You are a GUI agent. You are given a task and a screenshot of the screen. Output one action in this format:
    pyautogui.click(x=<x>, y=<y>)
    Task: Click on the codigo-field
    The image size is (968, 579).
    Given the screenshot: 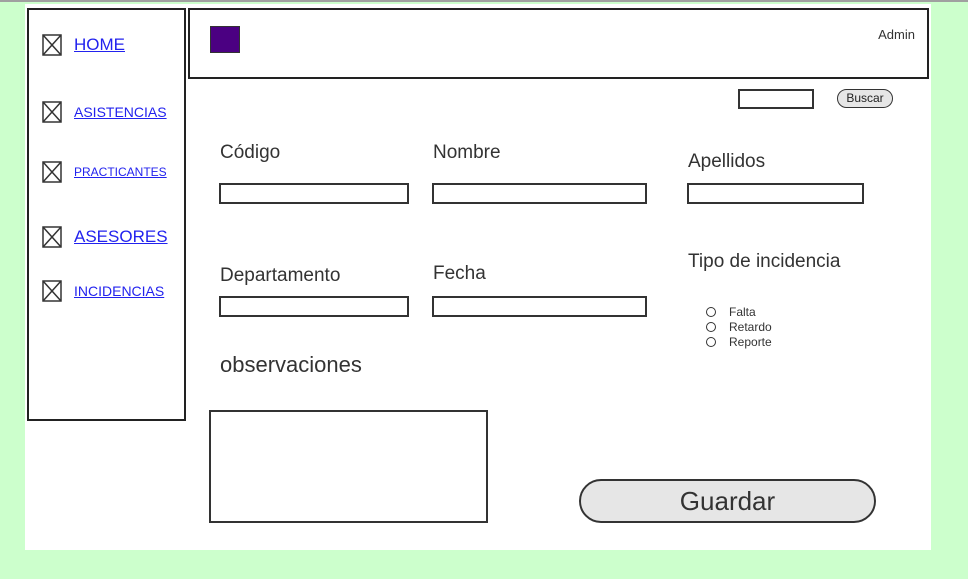 What is the action you would take?
    pyautogui.click(x=314, y=193)
    